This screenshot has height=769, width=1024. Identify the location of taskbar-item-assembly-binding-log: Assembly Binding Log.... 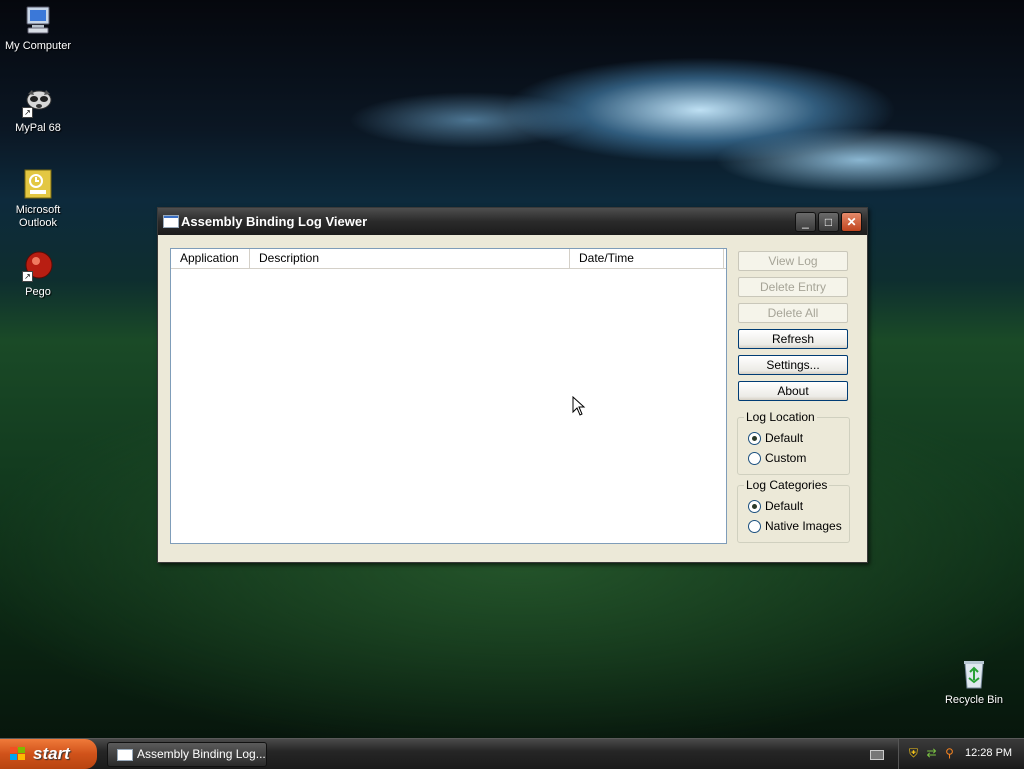
(187, 754).